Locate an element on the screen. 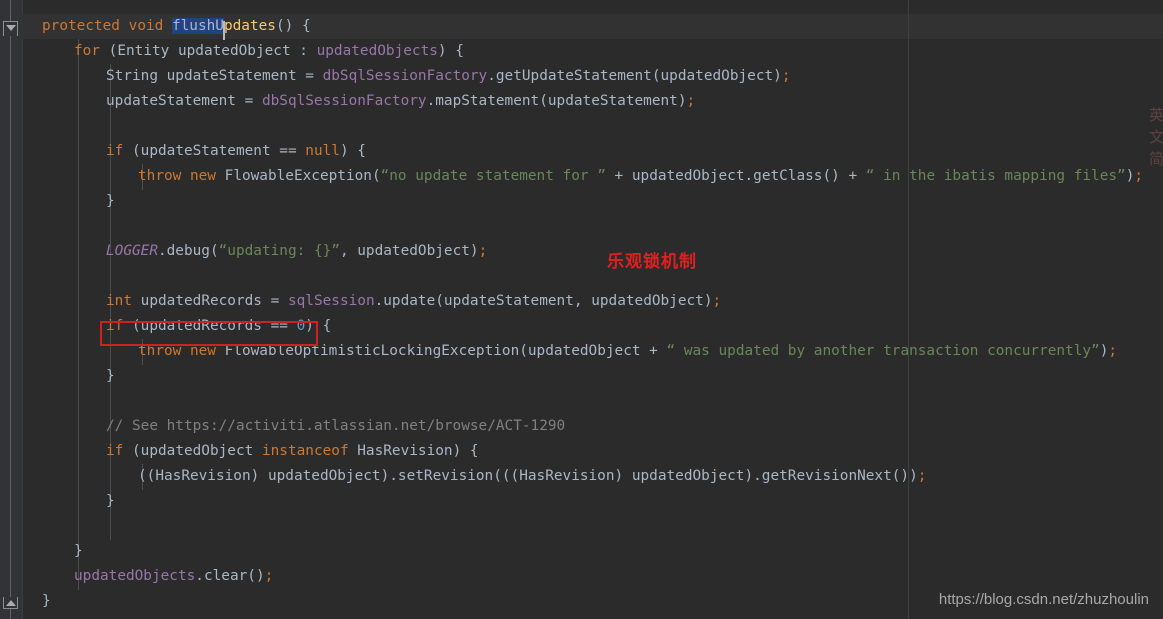  red-annotation-label: 乐观锁机制 is located at coordinates (652, 262).